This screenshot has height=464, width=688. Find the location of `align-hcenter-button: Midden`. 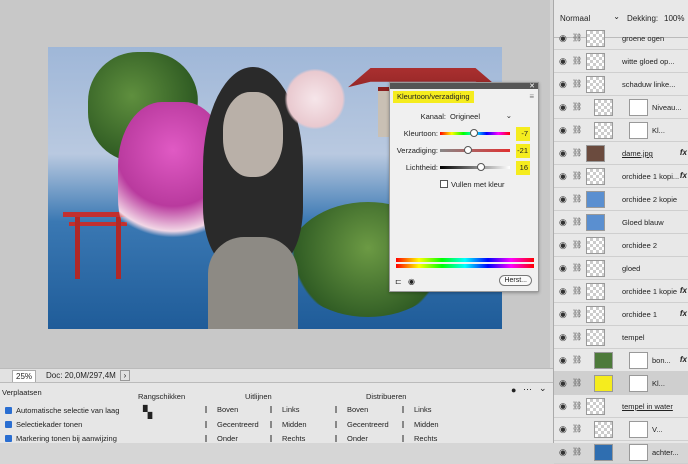

align-hcenter-button: Midden is located at coordinates (288, 424).